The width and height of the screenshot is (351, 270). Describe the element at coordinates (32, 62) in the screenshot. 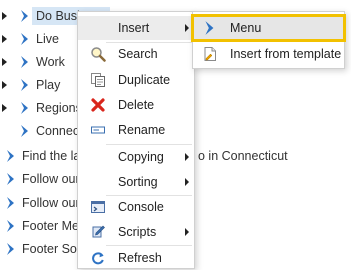

I see `tree-item-work: Work` at that location.